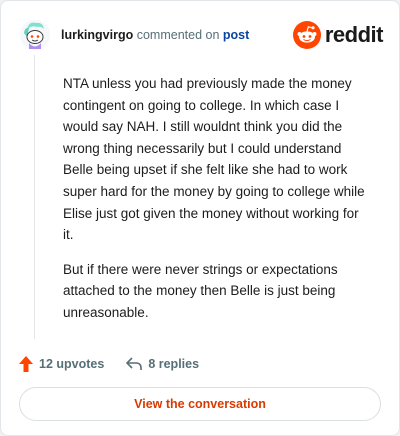  What do you see at coordinates (72, 364) in the screenshot?
I see `upvote-count: 12 upvotes` at bounding box center [72, 364].